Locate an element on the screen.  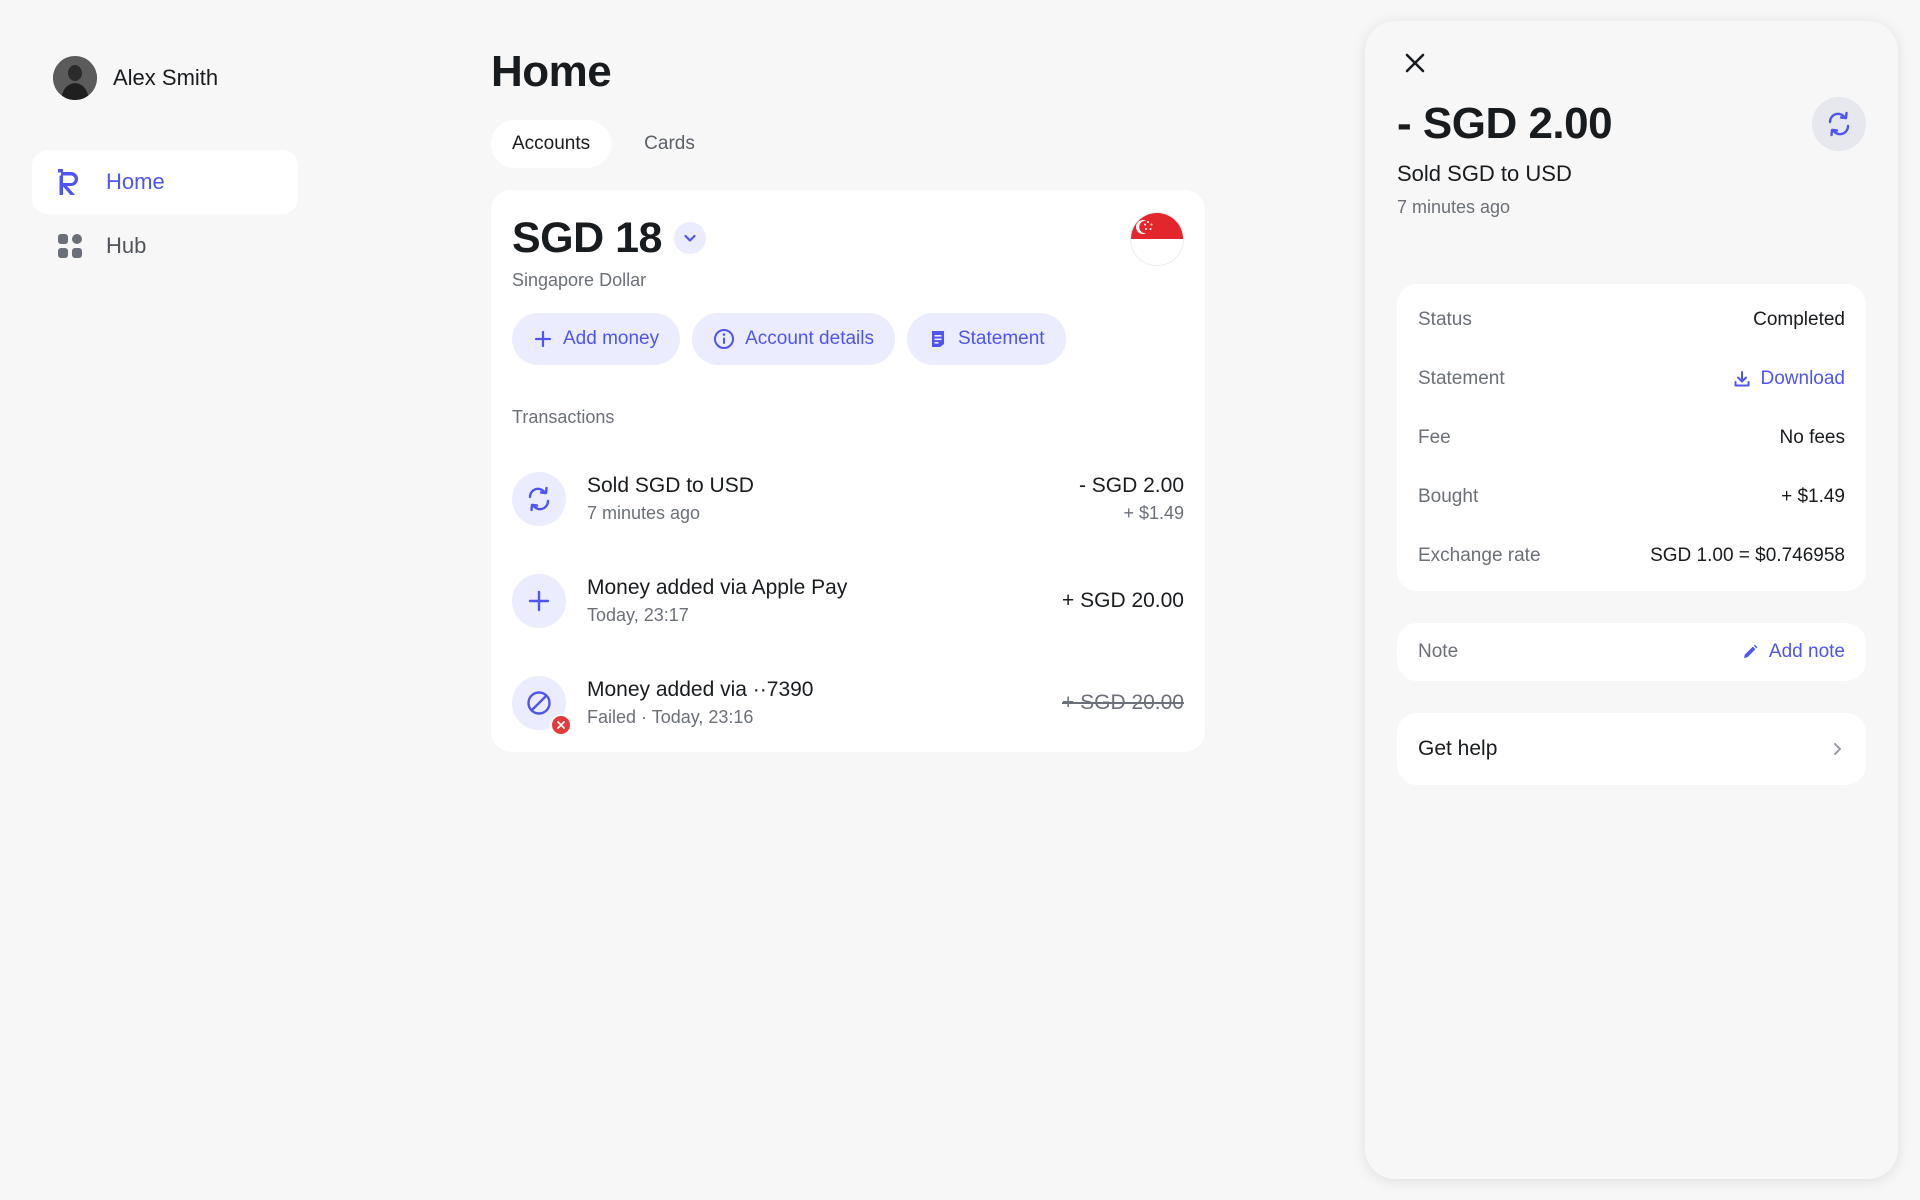
transaction-subtitle: 7 minutes ago is located at coordinates (644, 513).